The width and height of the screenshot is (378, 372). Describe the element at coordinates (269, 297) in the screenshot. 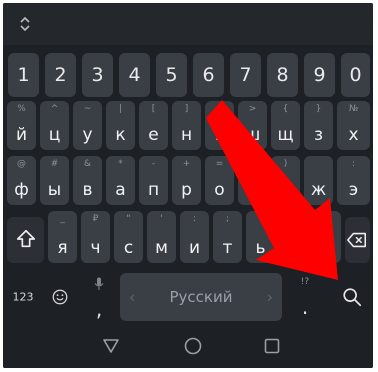

I see `chevron-right-icon: ›` at that location.